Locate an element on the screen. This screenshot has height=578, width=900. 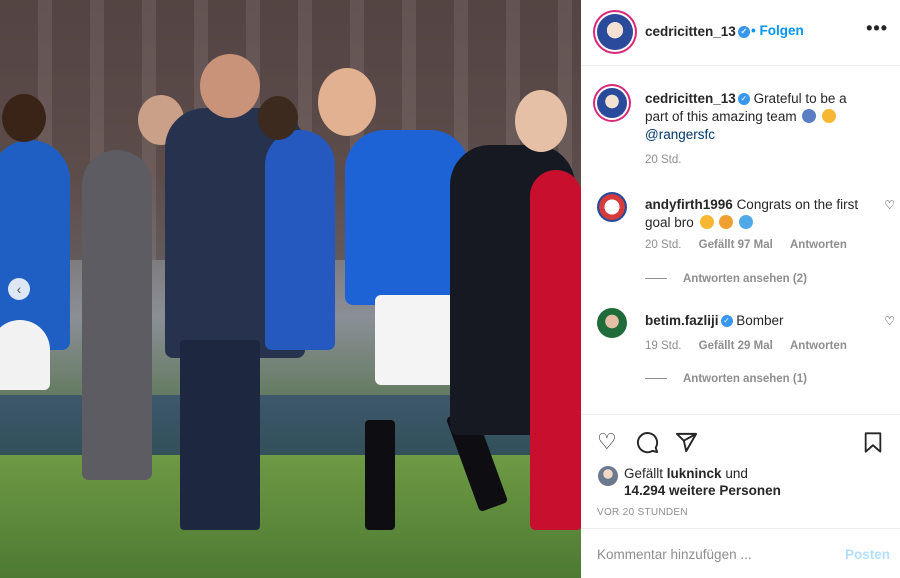
comment-body: betim.fazliji ✓ Bomber is located at coordinates (756, 321).